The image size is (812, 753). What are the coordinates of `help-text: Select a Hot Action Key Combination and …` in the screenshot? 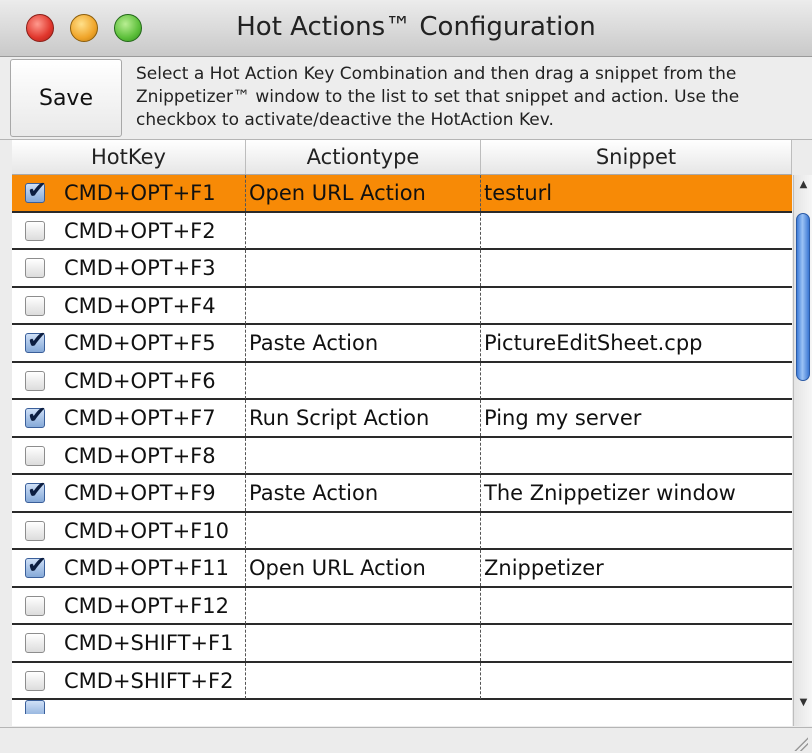 It's located at (438, 97).